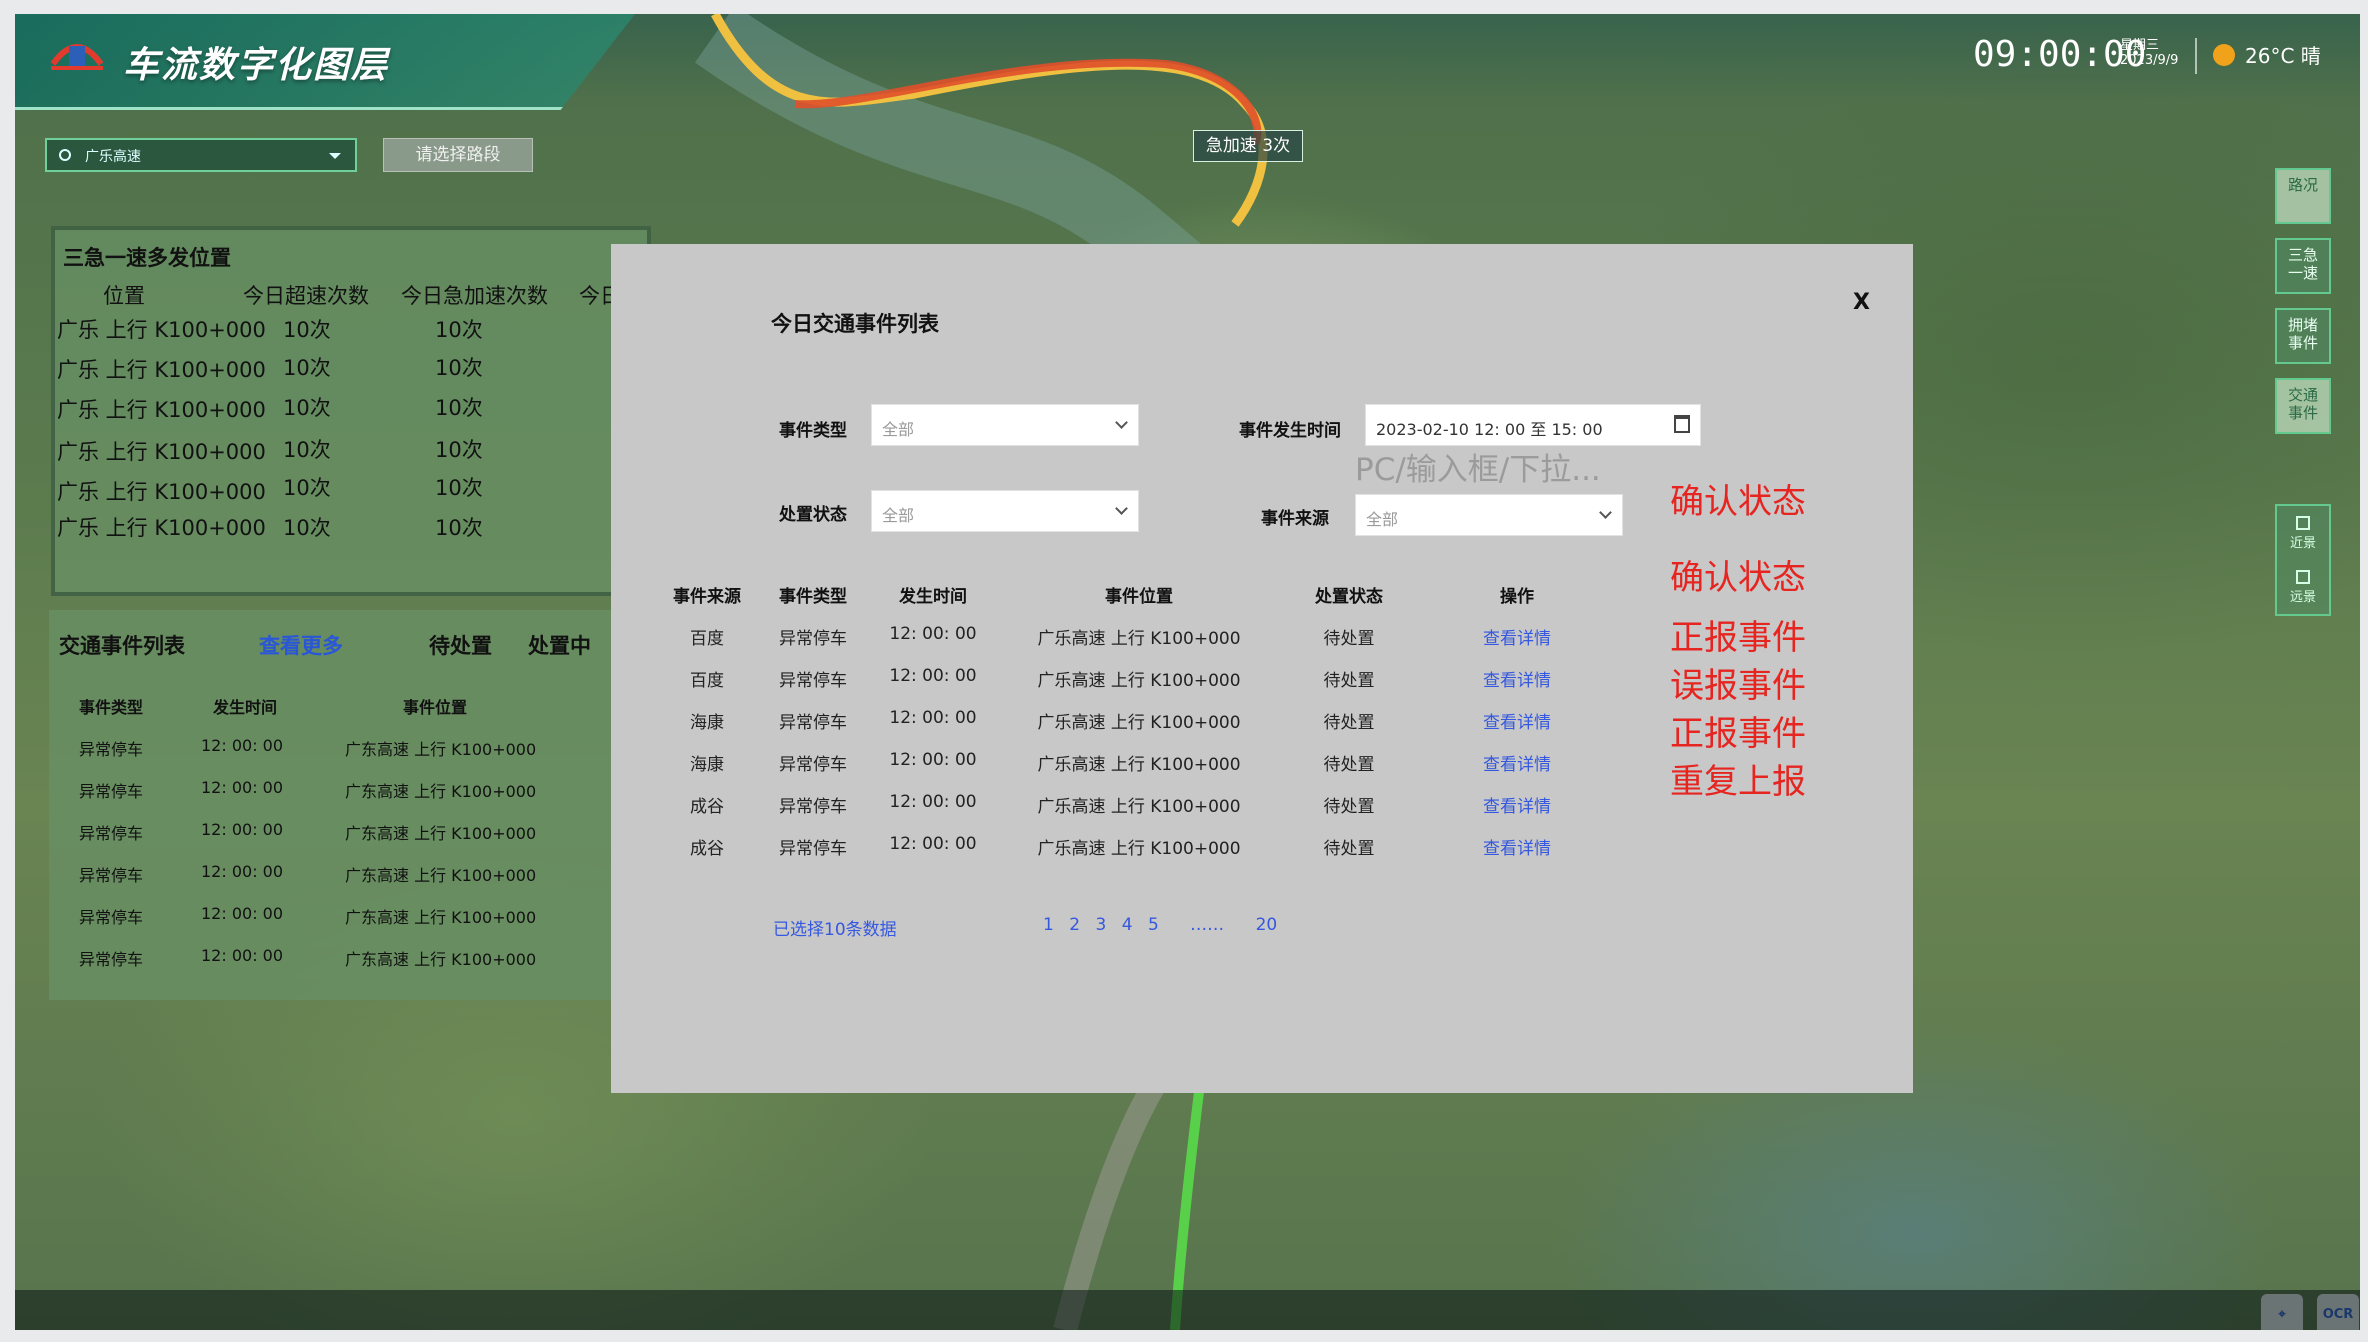 The height and width of the screenshot is (1342, 2368). Describe the element at coordinates (2149, 60) in the screenshot. I see `date-label: 2023/9/9` at that location.